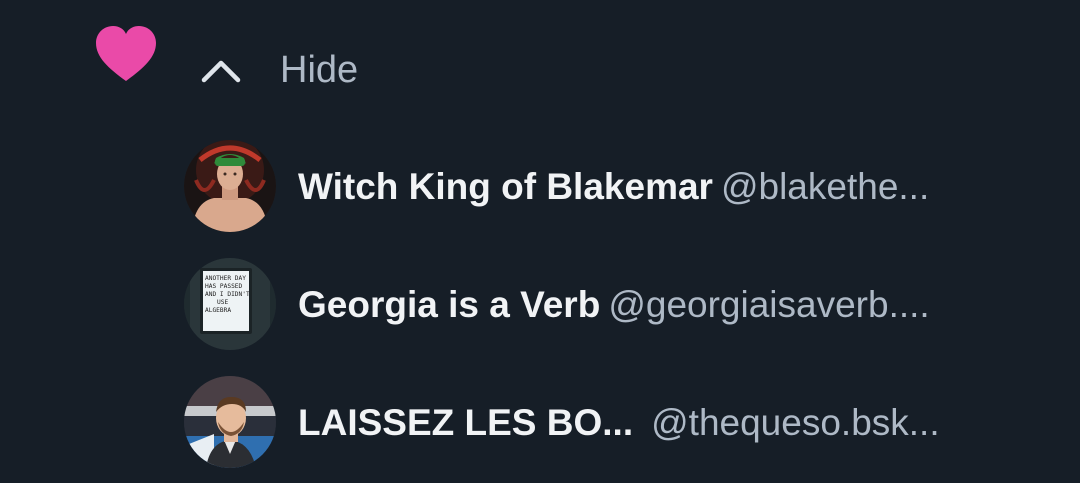  I want to click on sign-line: USE, so click(222, 302).